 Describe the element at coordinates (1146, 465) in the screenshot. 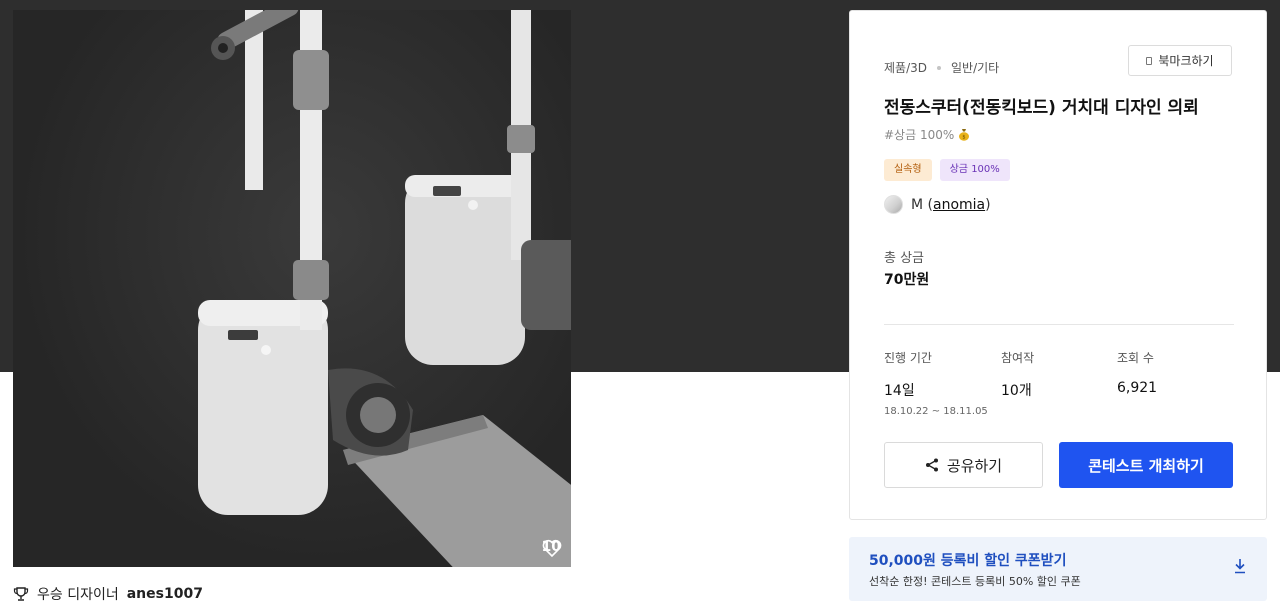

I see `host-contest-button: 콘테스트 개최하기` at that location.